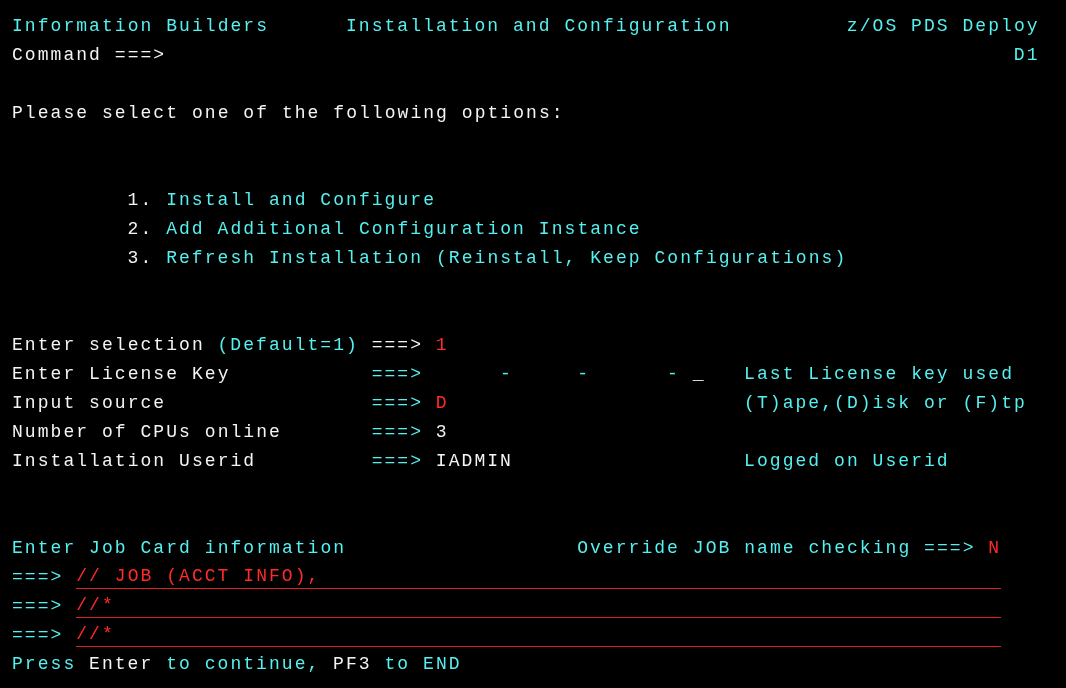  Describe the element at coordinates (474, 461) in the screenshot. I see `field-value: IADMIN` at that location.